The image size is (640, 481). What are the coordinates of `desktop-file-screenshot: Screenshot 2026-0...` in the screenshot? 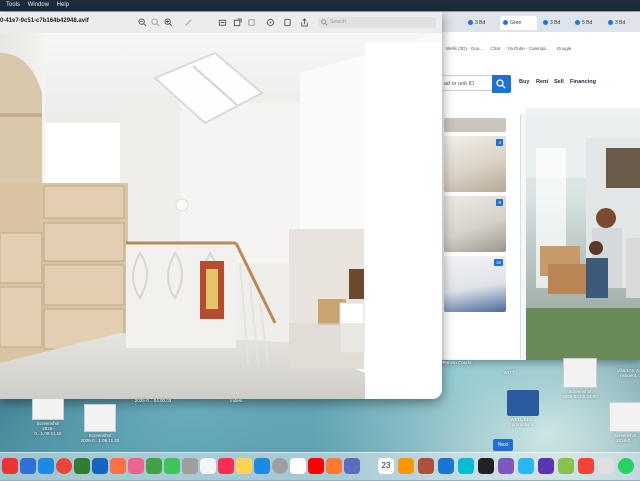 It's located at (624, 422).